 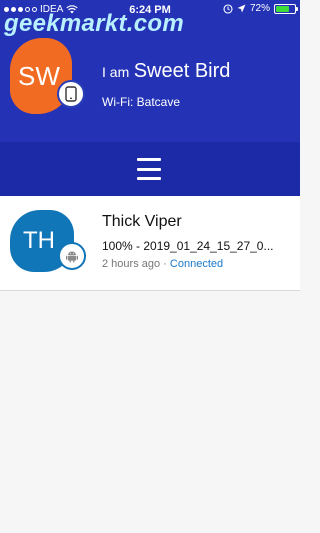 What do you see at coordinates (131, 264) in the screenshot?
I see `peer-time-ago: 2 hours ago` at bounding box center [131, 264].